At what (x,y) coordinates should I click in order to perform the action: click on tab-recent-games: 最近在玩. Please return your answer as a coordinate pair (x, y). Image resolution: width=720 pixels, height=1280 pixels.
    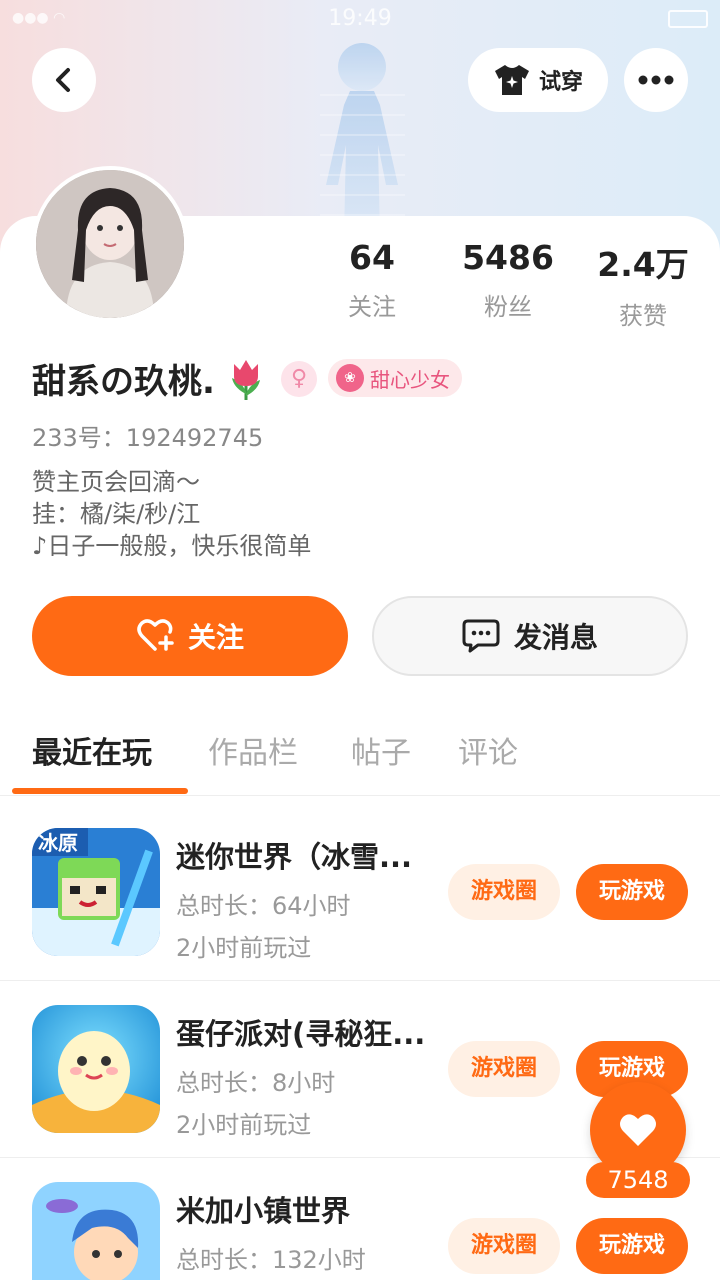
    Looking at the image, I should click on (92, 750).